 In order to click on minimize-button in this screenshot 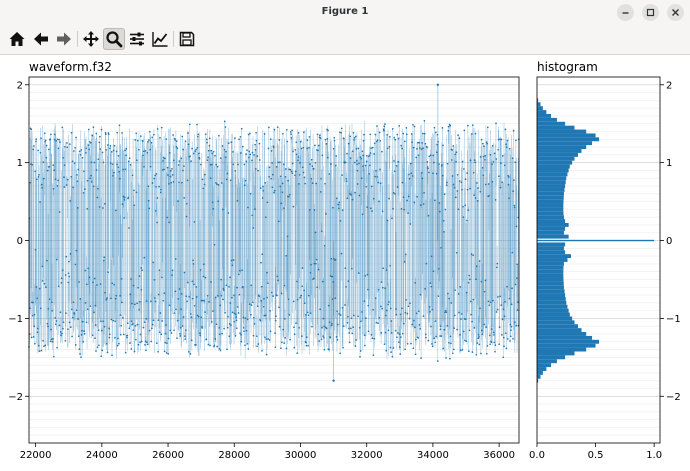, I will do `click(625, 12)`.